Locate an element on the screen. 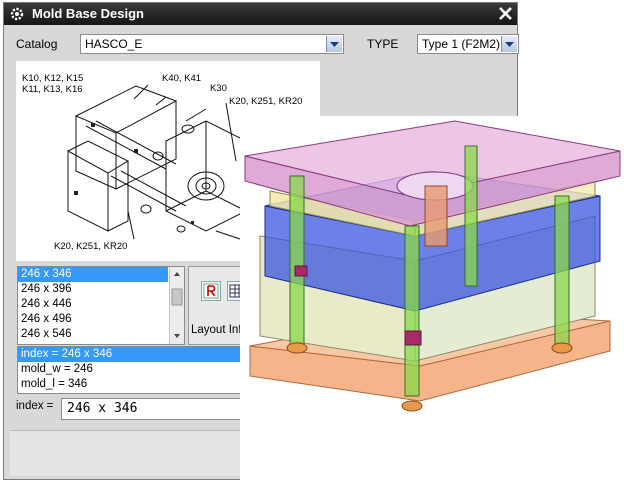  close-icon is located at coordinates (505, 13).